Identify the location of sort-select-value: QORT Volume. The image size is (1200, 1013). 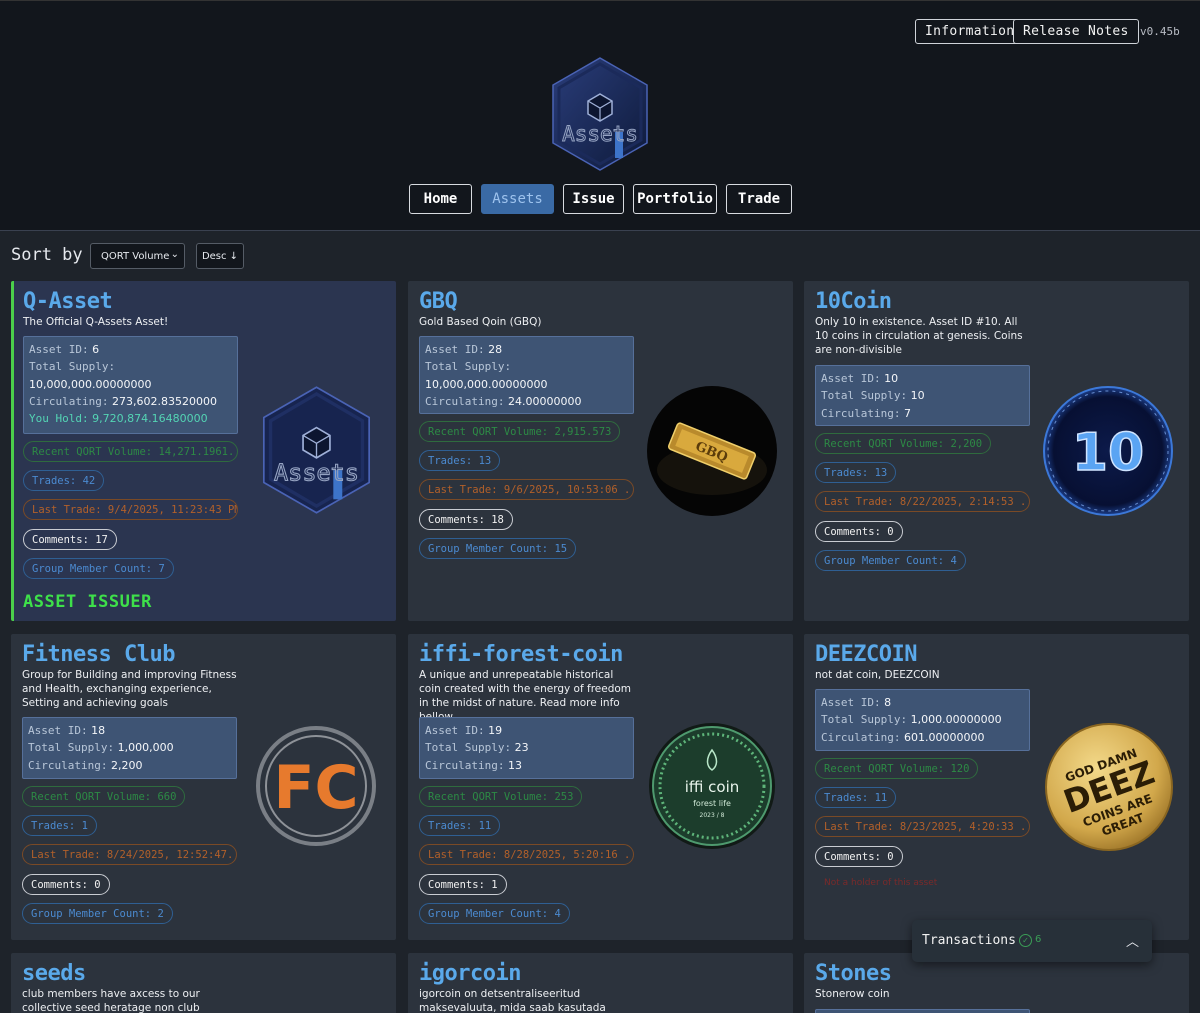
(135, 256).